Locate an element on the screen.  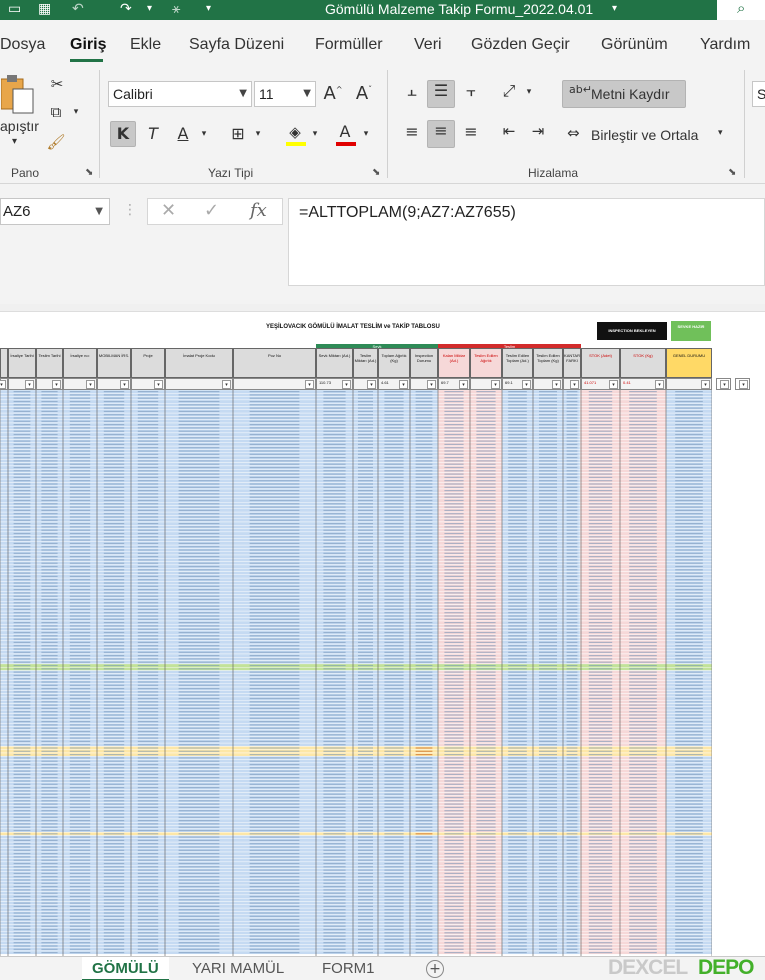
italic-button: T is located at coordinates (153, 134).